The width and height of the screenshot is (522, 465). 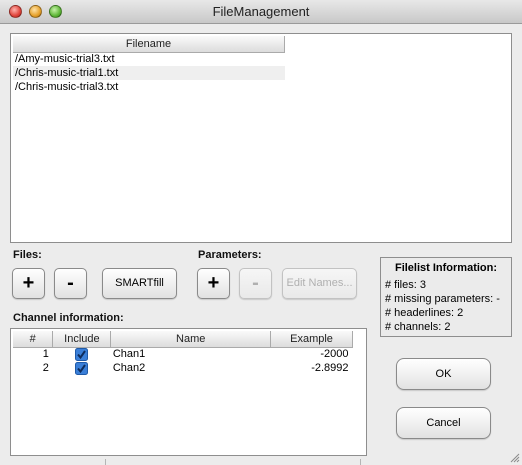 I want to click on channel-row: 2 Chan2 -2.8992, so click(x=183, y=368).